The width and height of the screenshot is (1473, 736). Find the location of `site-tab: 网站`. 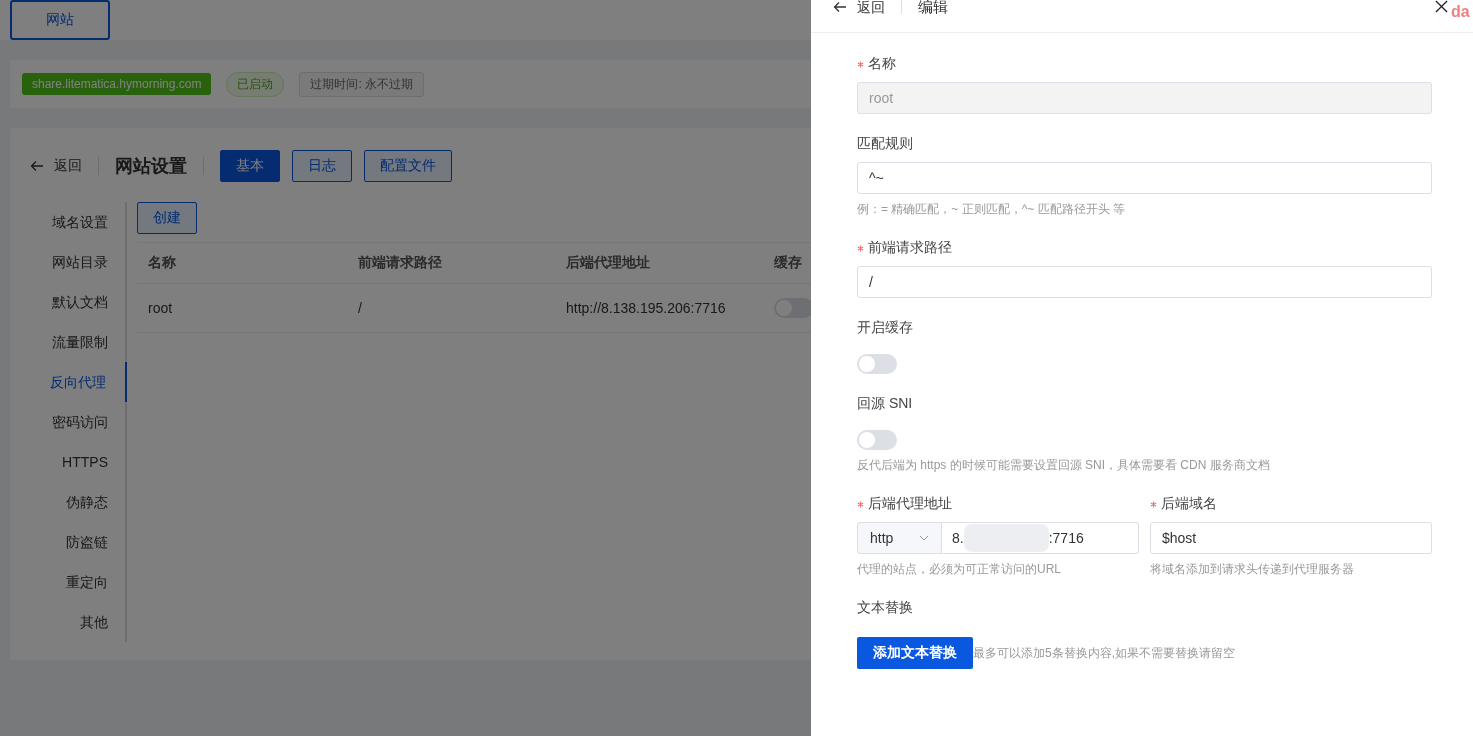

site-tab: 网站 is located at coordinates (60, 20).